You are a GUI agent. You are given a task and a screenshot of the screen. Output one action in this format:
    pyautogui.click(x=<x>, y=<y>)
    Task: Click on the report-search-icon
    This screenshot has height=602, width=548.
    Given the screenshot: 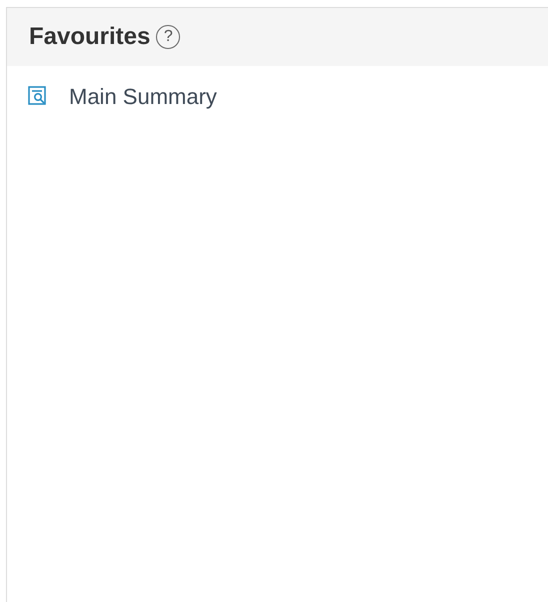 What is the action you would take?
    pyautogui.click(x=38, y=96)
    